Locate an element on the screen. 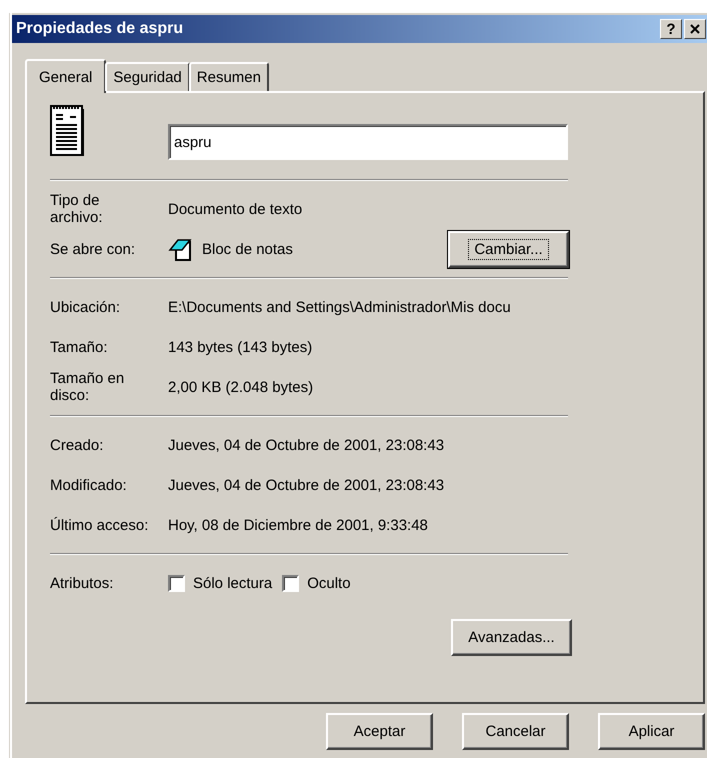 The height and width of the screenshot is (758, 707). field-label: Modificado: is located at coordinates (89, 485).